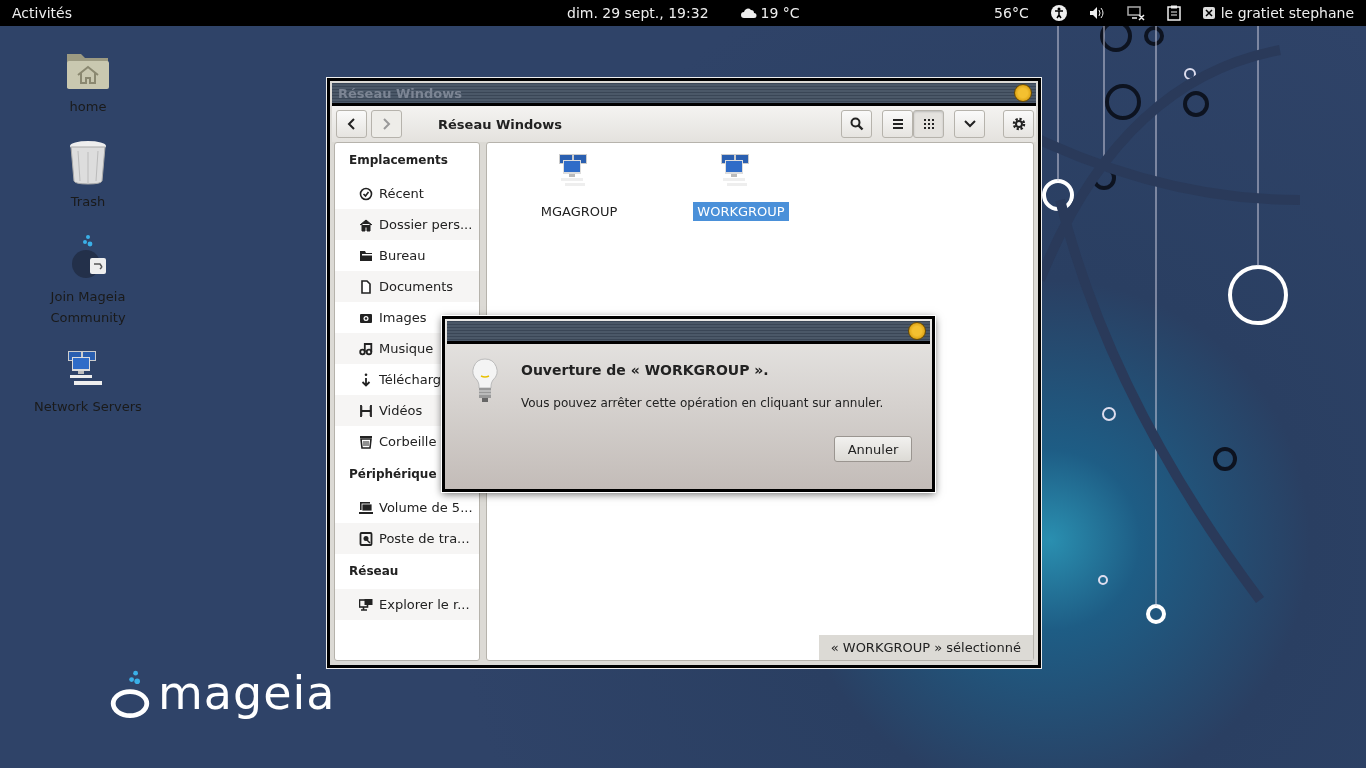 Image resolution: width=1366 pixels, height=768 pixels. What do you see at coordinates (1208, 13) in the screenshot?
I see `status-icon` at bounding box center [1208, 13].